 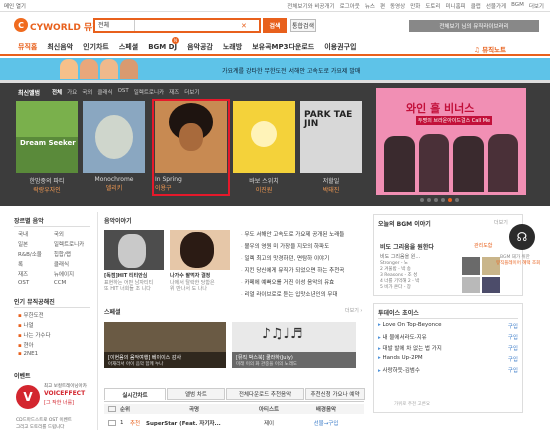 I want to click on genre-link: 국내, so click(x=30, y=234).